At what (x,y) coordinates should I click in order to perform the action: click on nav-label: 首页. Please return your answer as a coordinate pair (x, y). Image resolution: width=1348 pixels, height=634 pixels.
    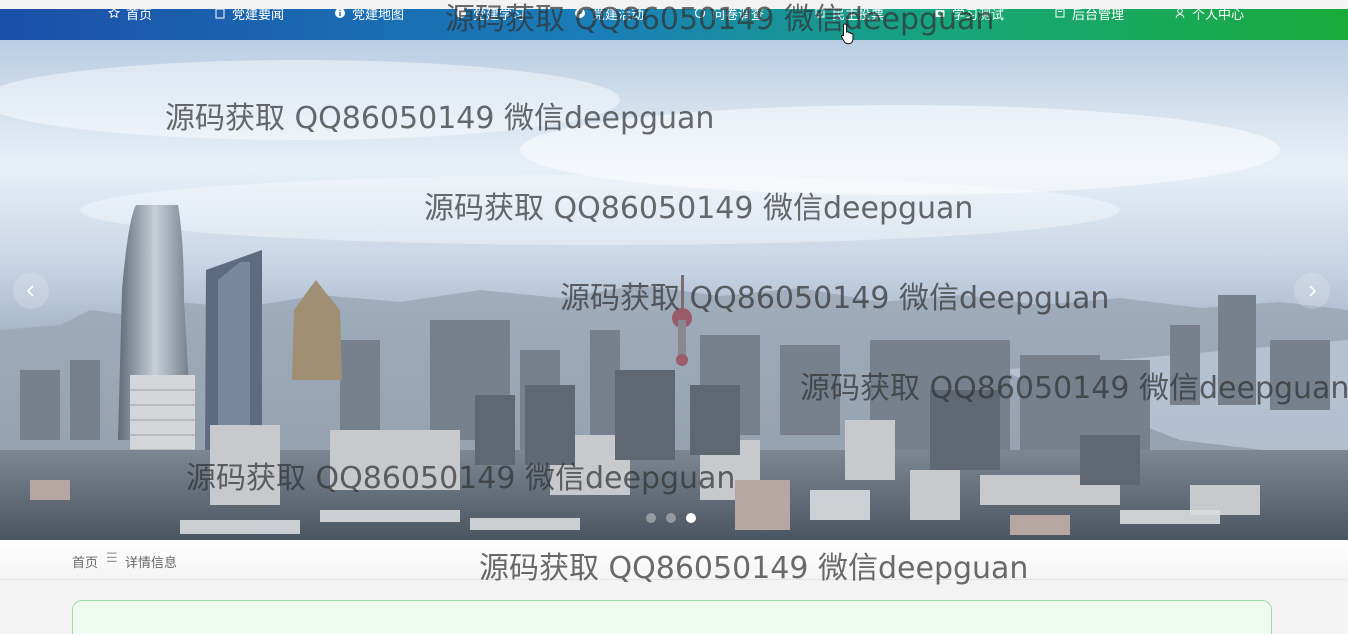
    Looking at the image, I should click on (139, 16).